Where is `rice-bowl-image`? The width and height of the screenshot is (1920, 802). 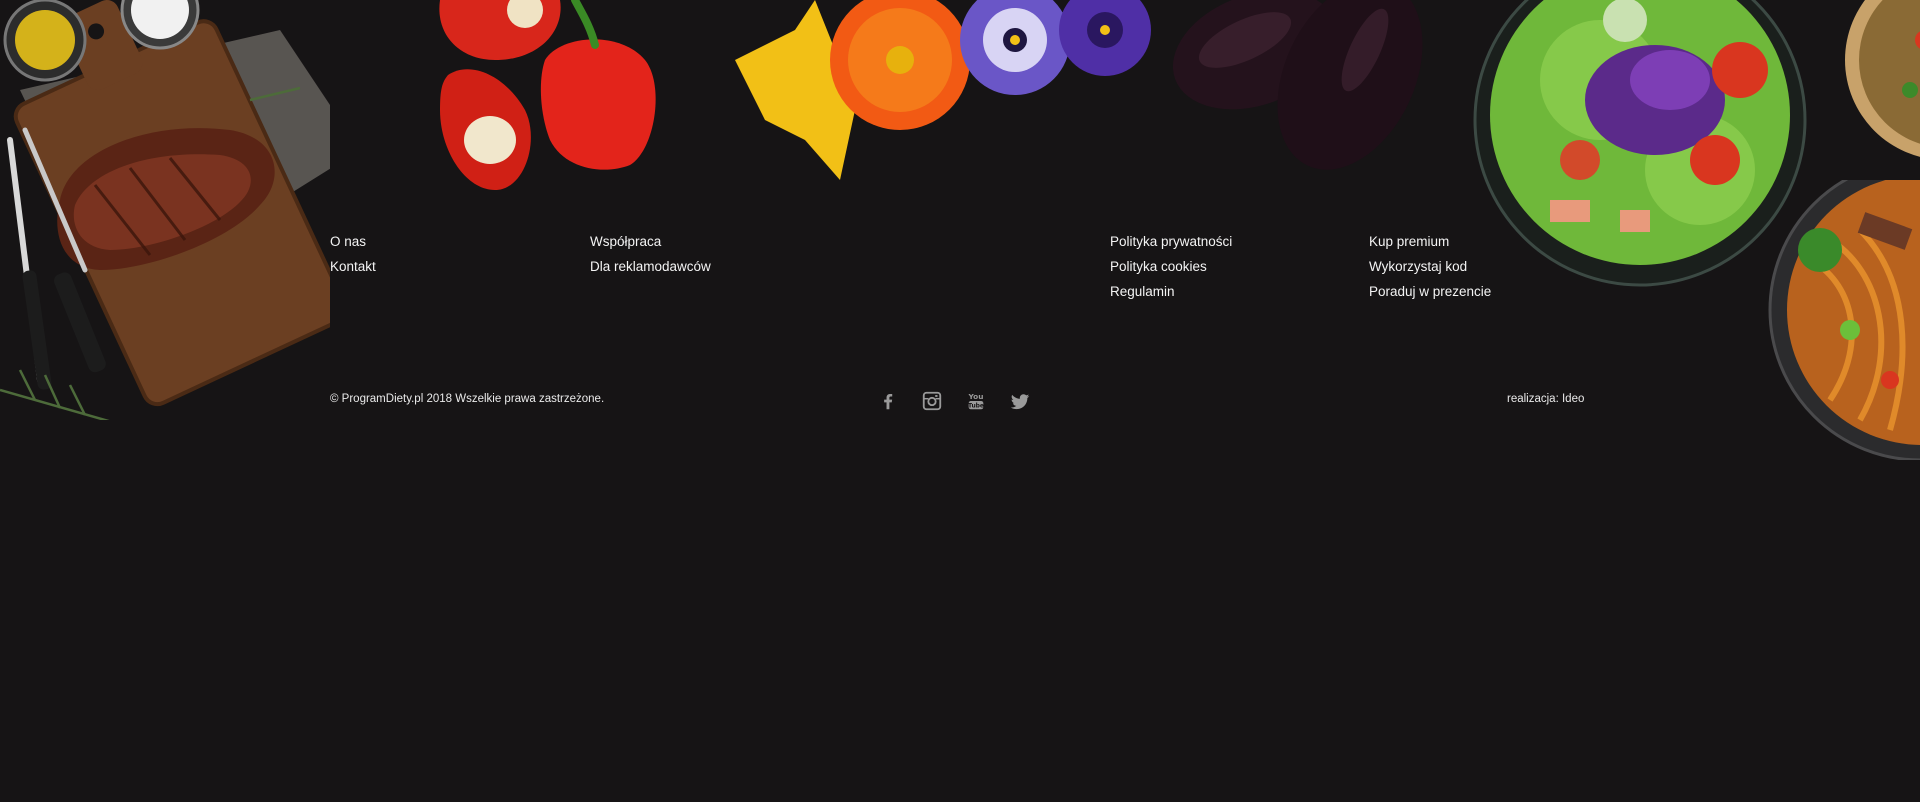
rice-bowl-image is located at coordinates (1882, 78).